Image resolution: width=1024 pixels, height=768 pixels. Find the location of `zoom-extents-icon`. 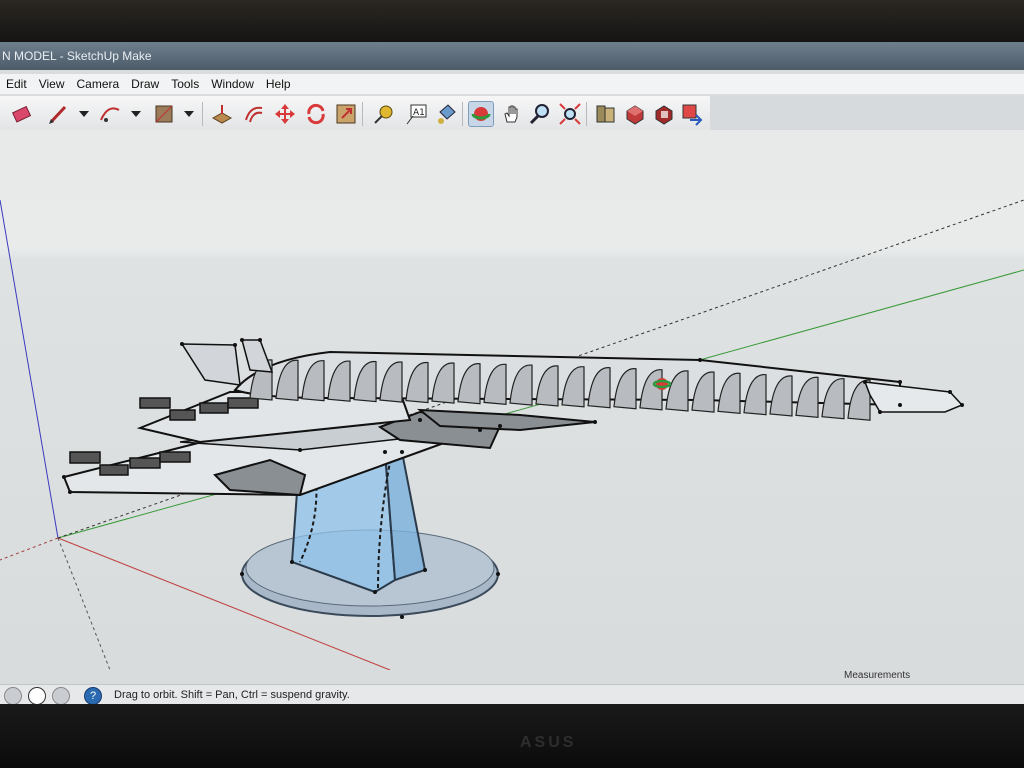

zoom-extents-icon is located at coordinates (570, 114).